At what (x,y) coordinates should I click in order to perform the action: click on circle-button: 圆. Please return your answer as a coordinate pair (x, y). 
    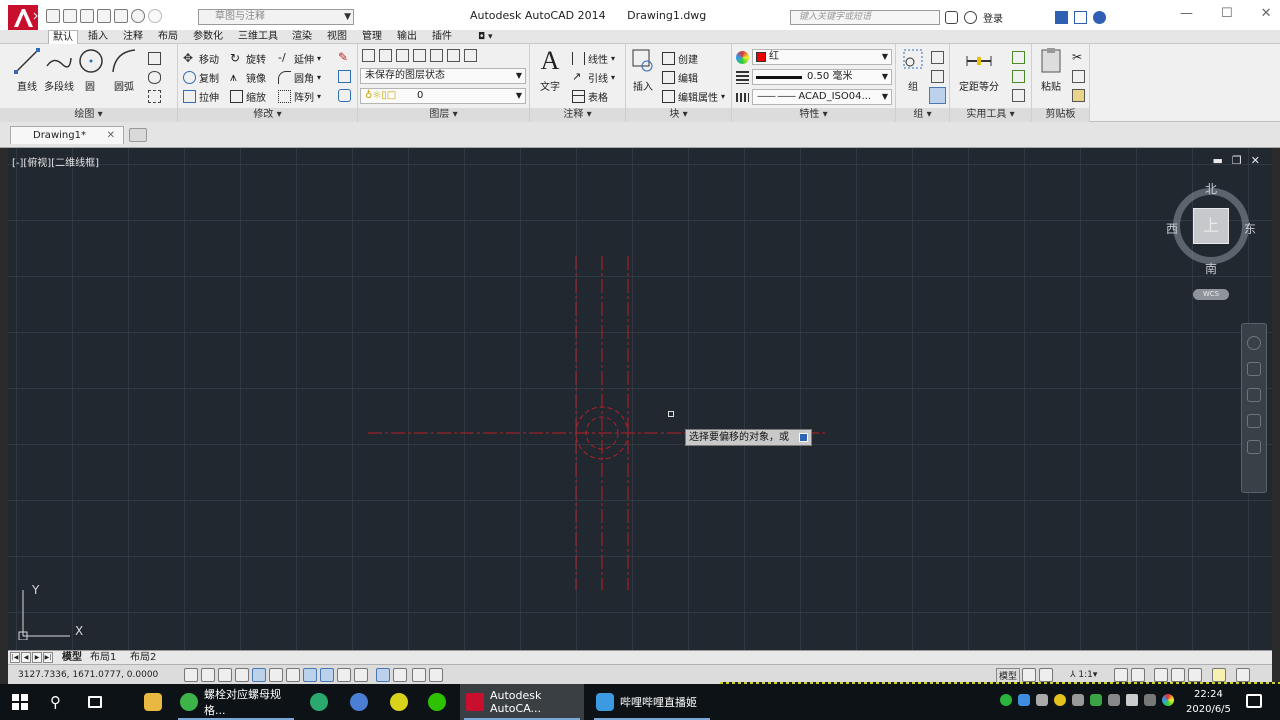
    Looking at the image, I should click on (90, 69).